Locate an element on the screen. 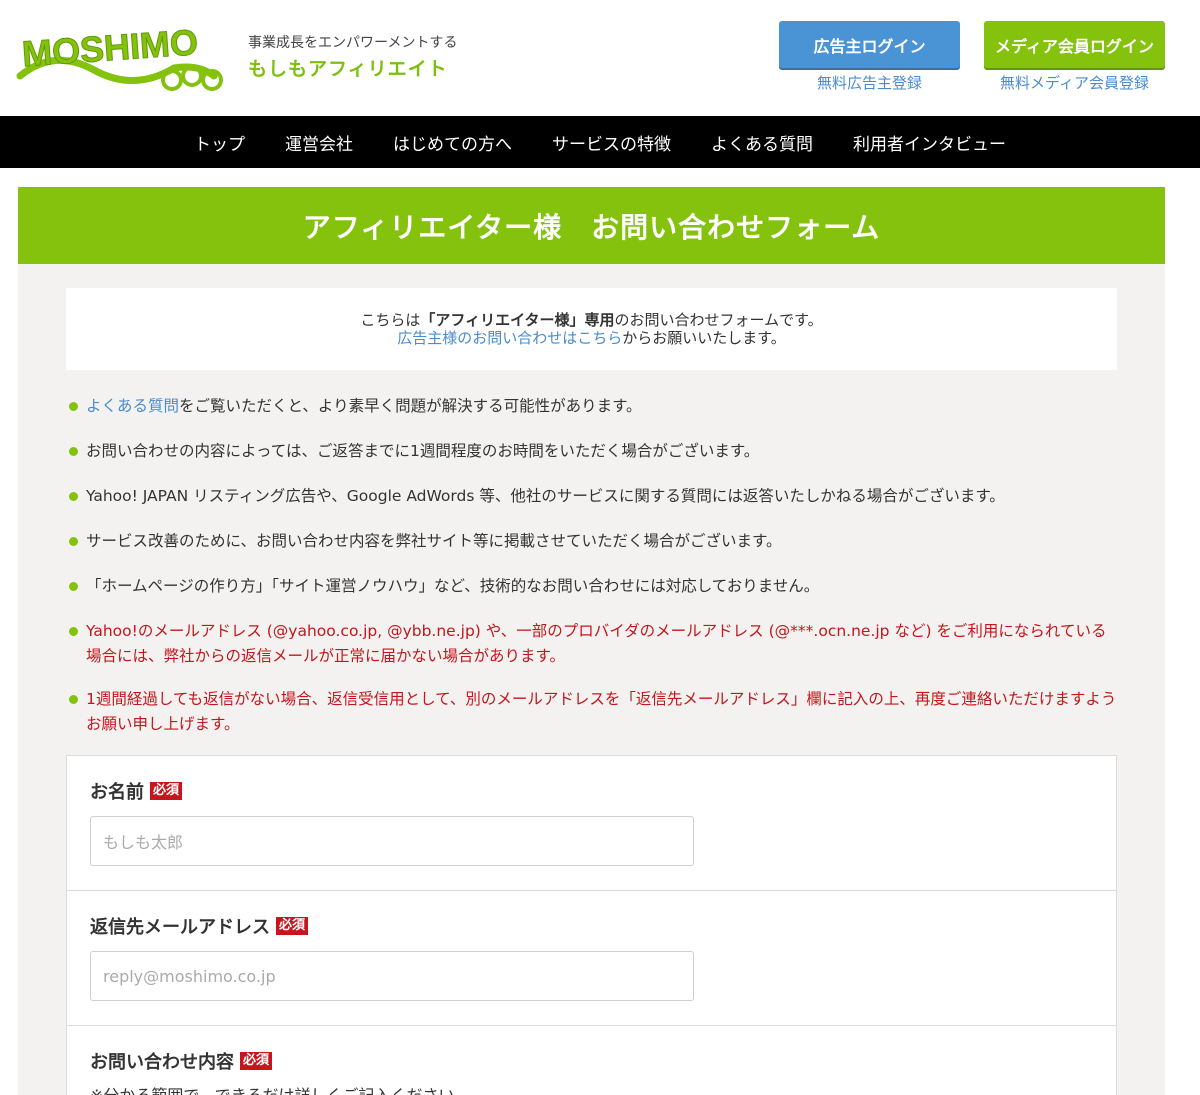  notice-bold: 「アフィリエイター様」専用 is located at coordinates (517, 320).